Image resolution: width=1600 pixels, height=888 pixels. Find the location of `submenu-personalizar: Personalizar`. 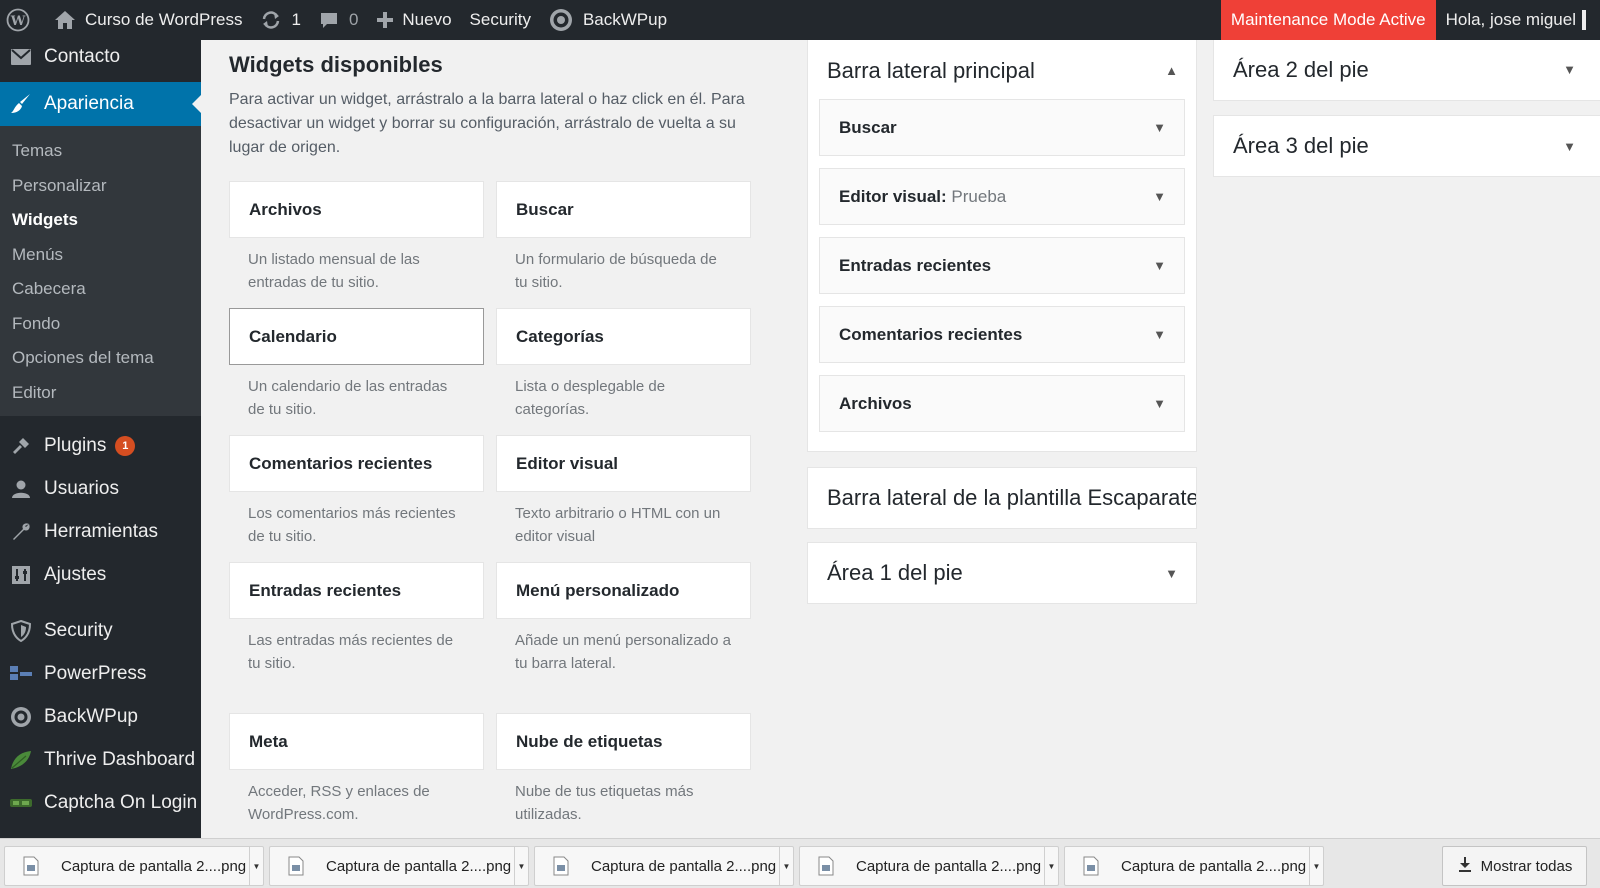

submenu-personalizar: Personalizar is located at coordinates (100, 186).